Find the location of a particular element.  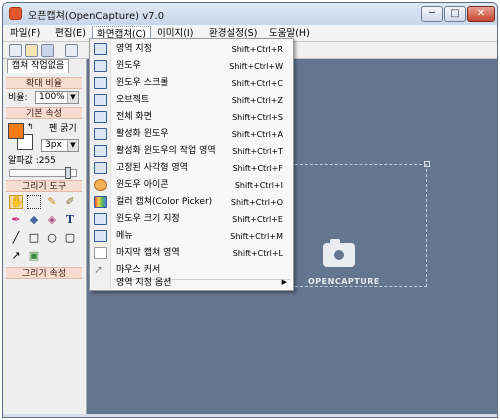

menu-item-shortcut: Shift+Ctrl+Z is located at coordinates (257, 100).